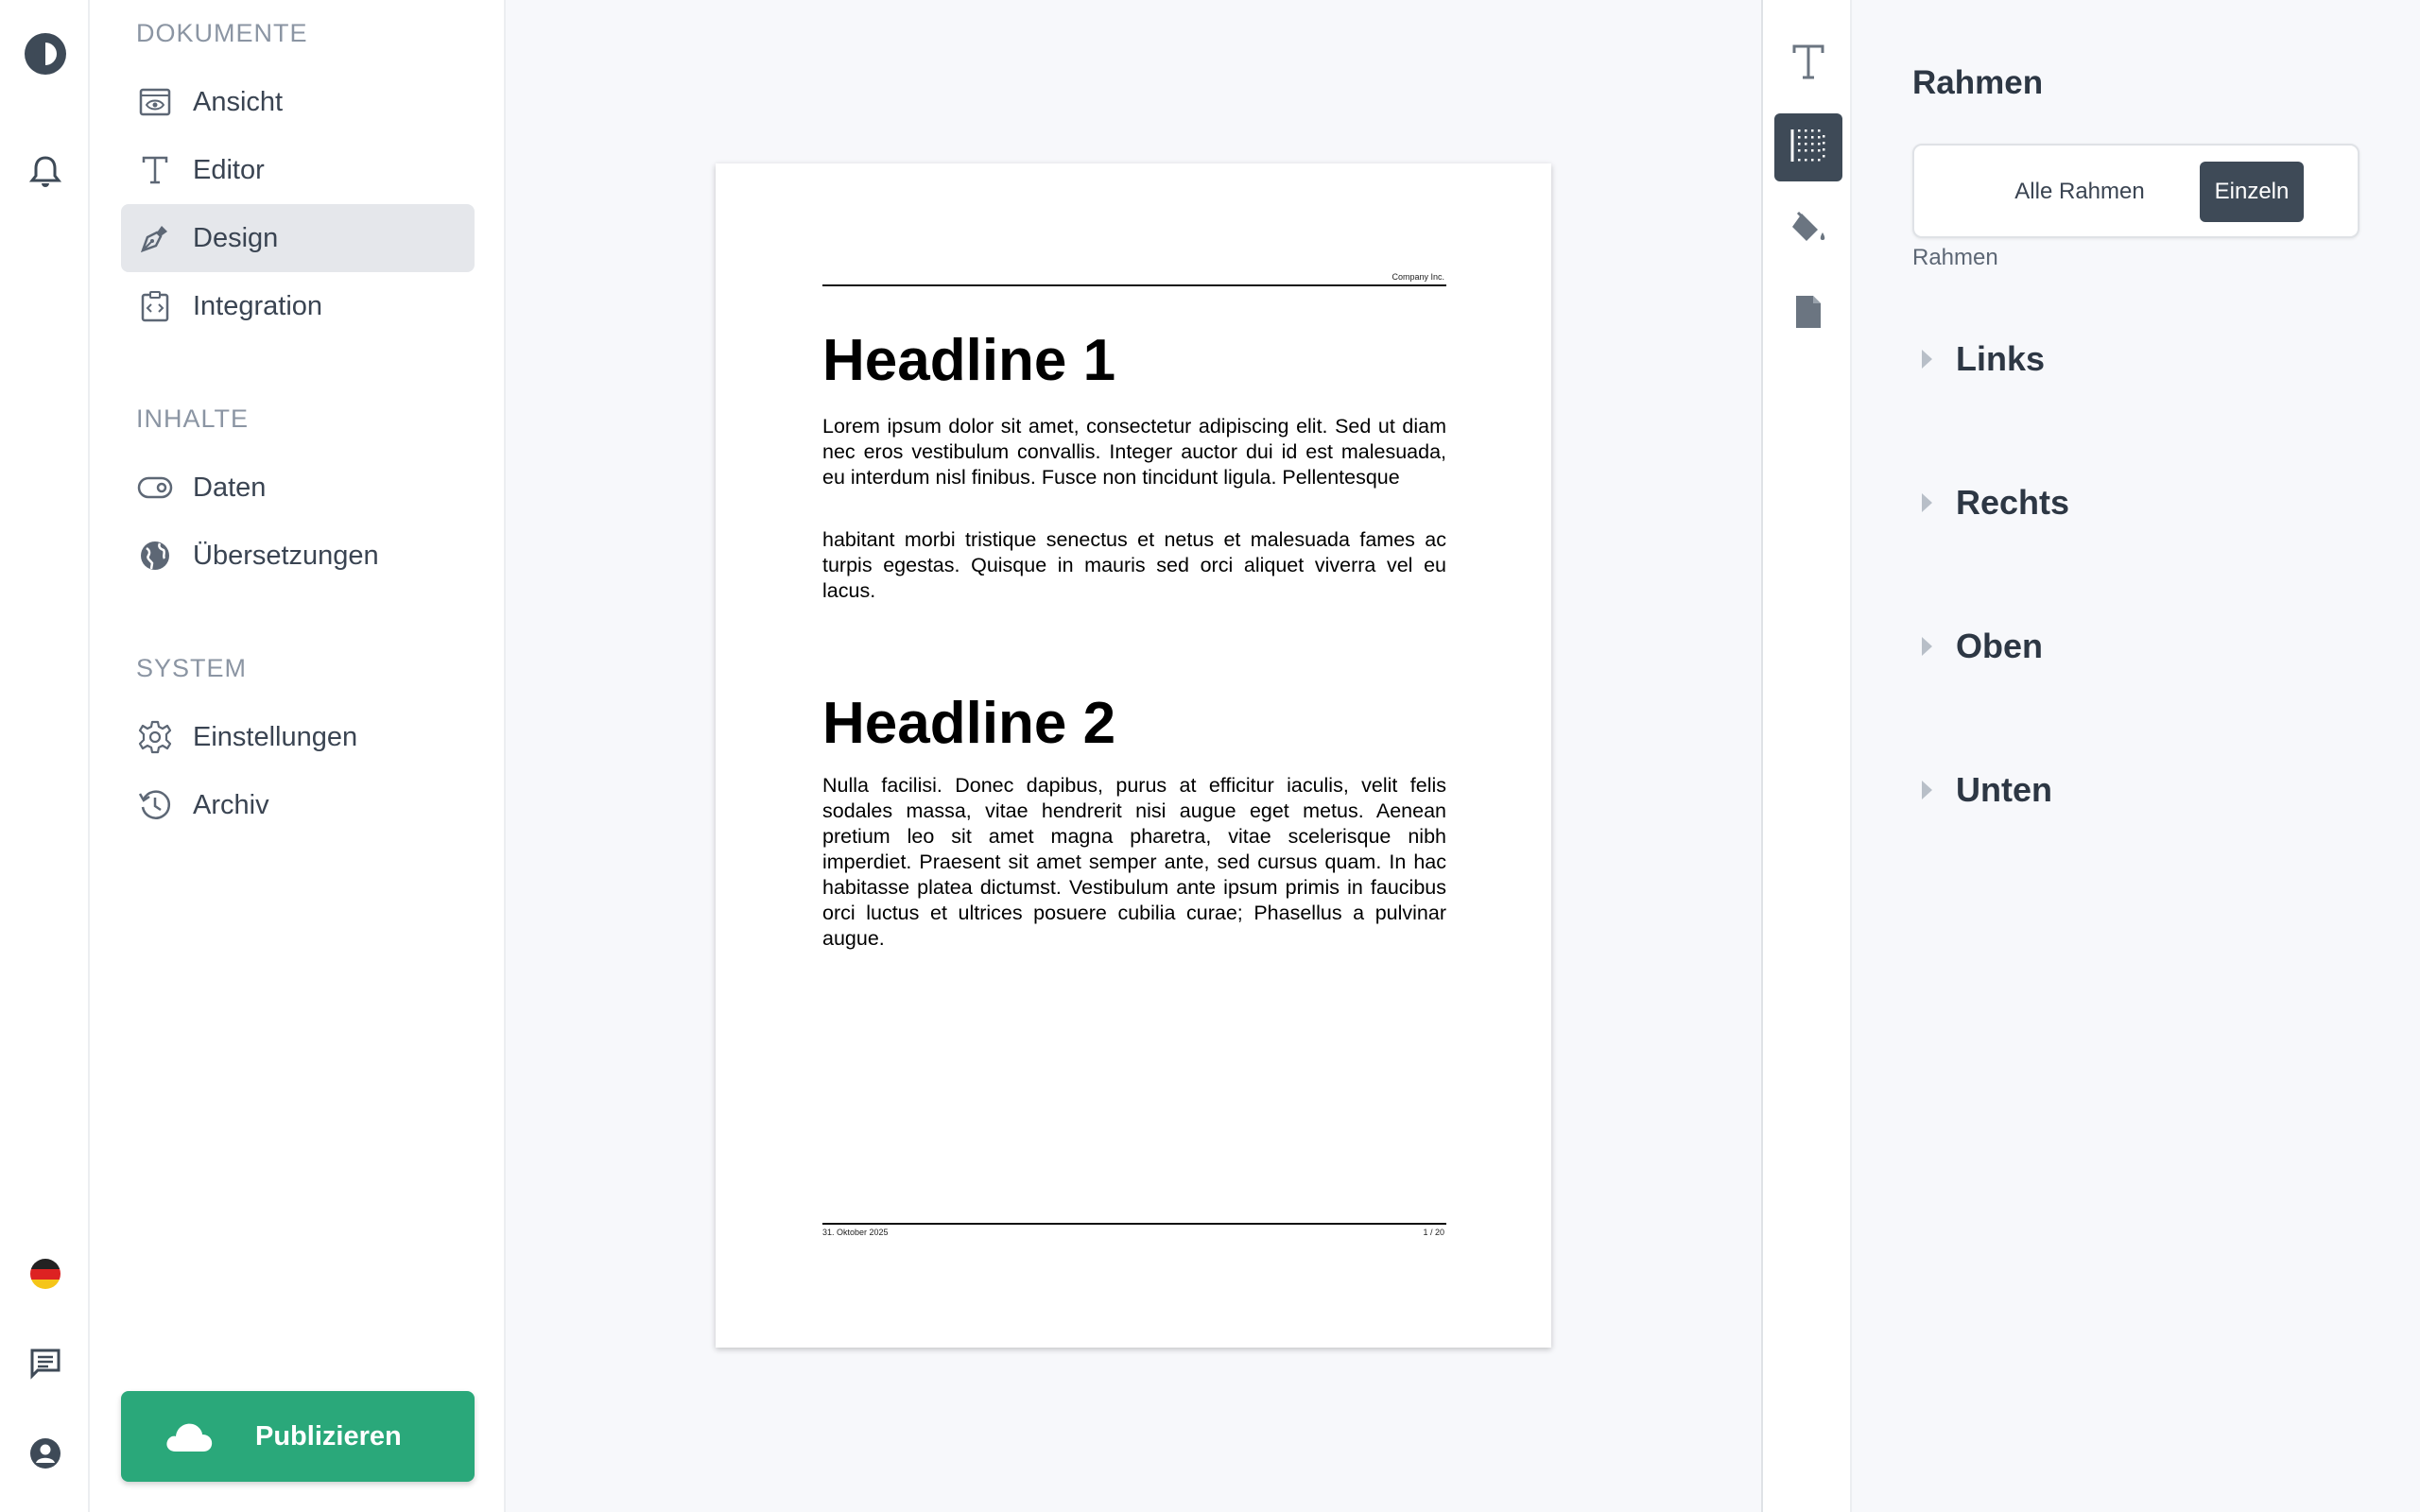  I want to click on sidebar-item-integration: Integration, so click(298, 306).